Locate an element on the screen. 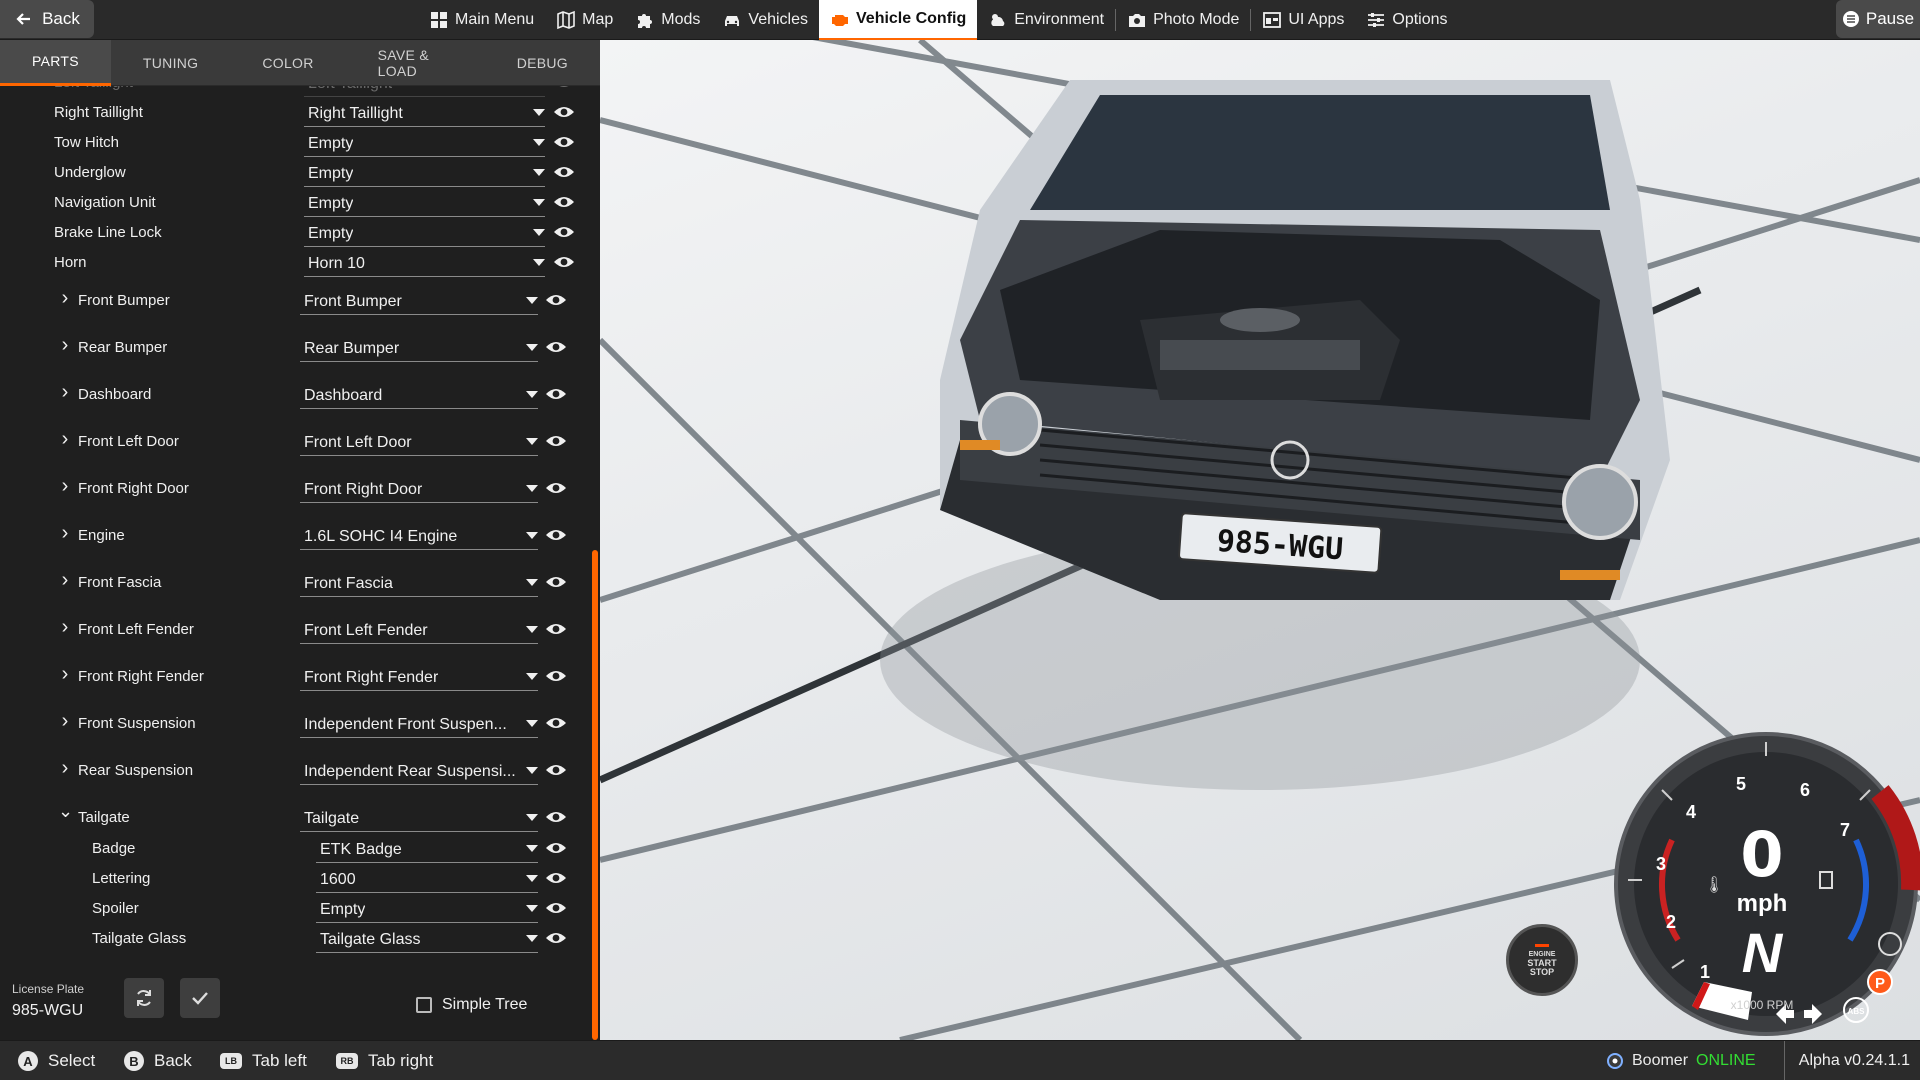  part-select: Right Taillight is located at coordinates (424, 114).